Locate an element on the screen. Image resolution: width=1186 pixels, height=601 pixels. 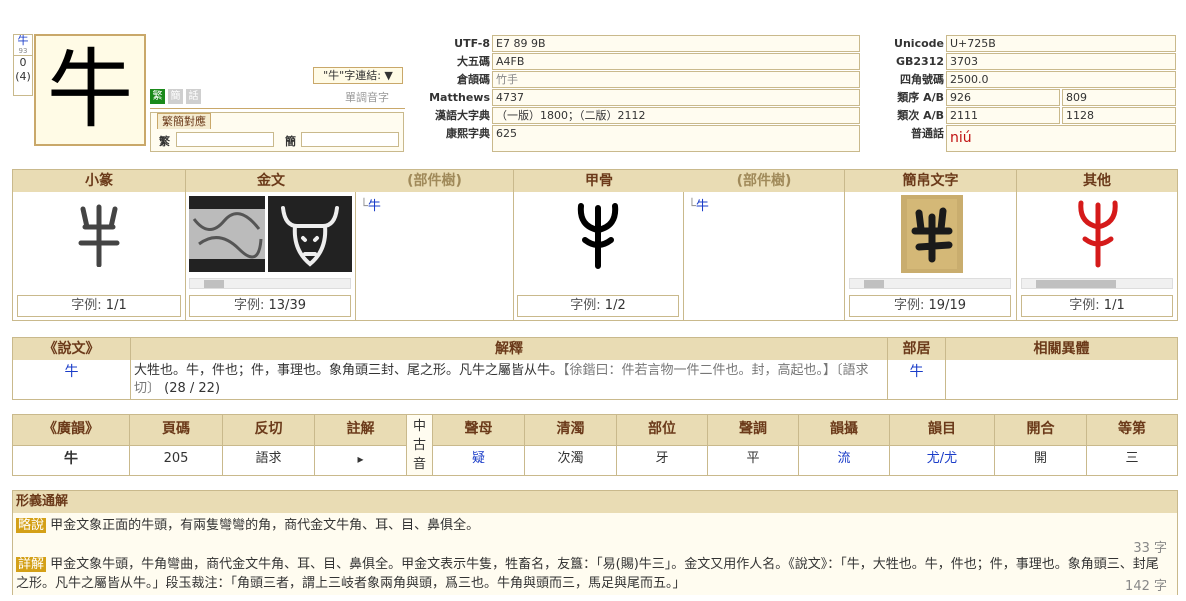
mini-char: 牛 is located at coordinates (23, 41).